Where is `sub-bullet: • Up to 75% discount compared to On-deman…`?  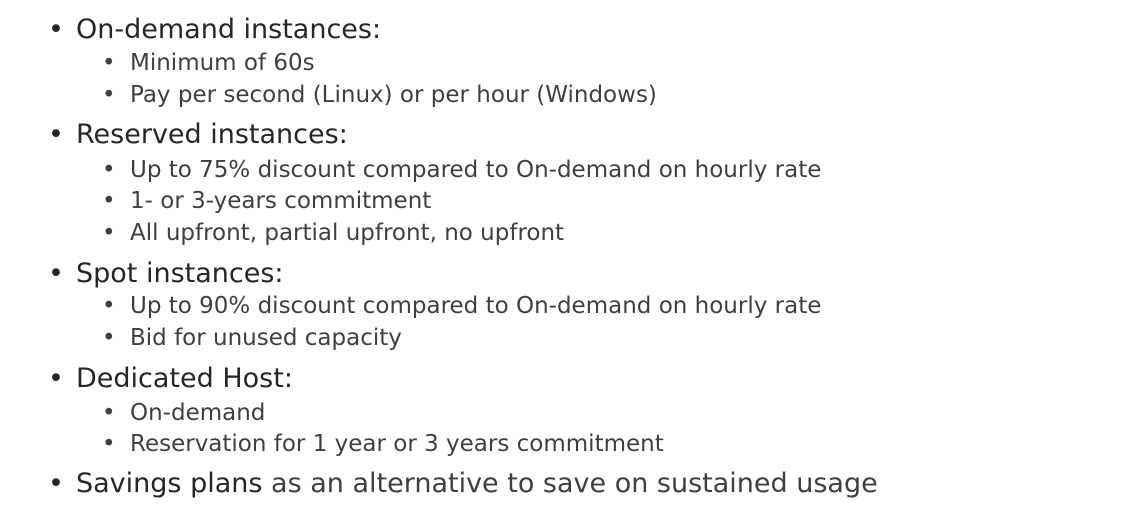
sub-bullet: • Up to 75% discount compared to On-deman… is located at coordinates (461, 170).